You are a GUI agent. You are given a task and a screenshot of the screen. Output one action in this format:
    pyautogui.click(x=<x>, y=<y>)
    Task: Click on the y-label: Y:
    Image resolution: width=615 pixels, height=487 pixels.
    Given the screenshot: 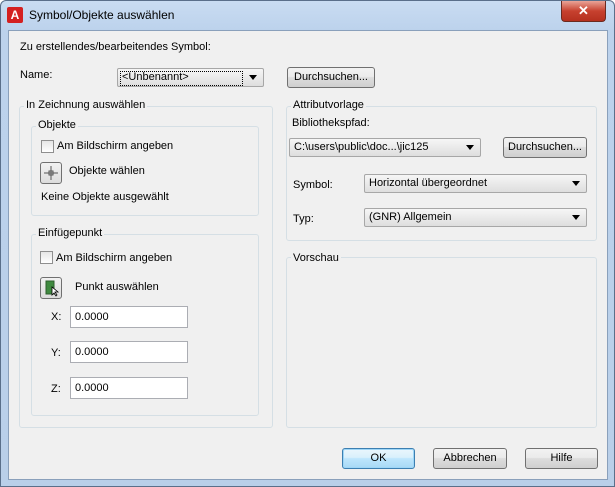 What is the action you would take?
    pyautogui.click(x=56, y=353)
    